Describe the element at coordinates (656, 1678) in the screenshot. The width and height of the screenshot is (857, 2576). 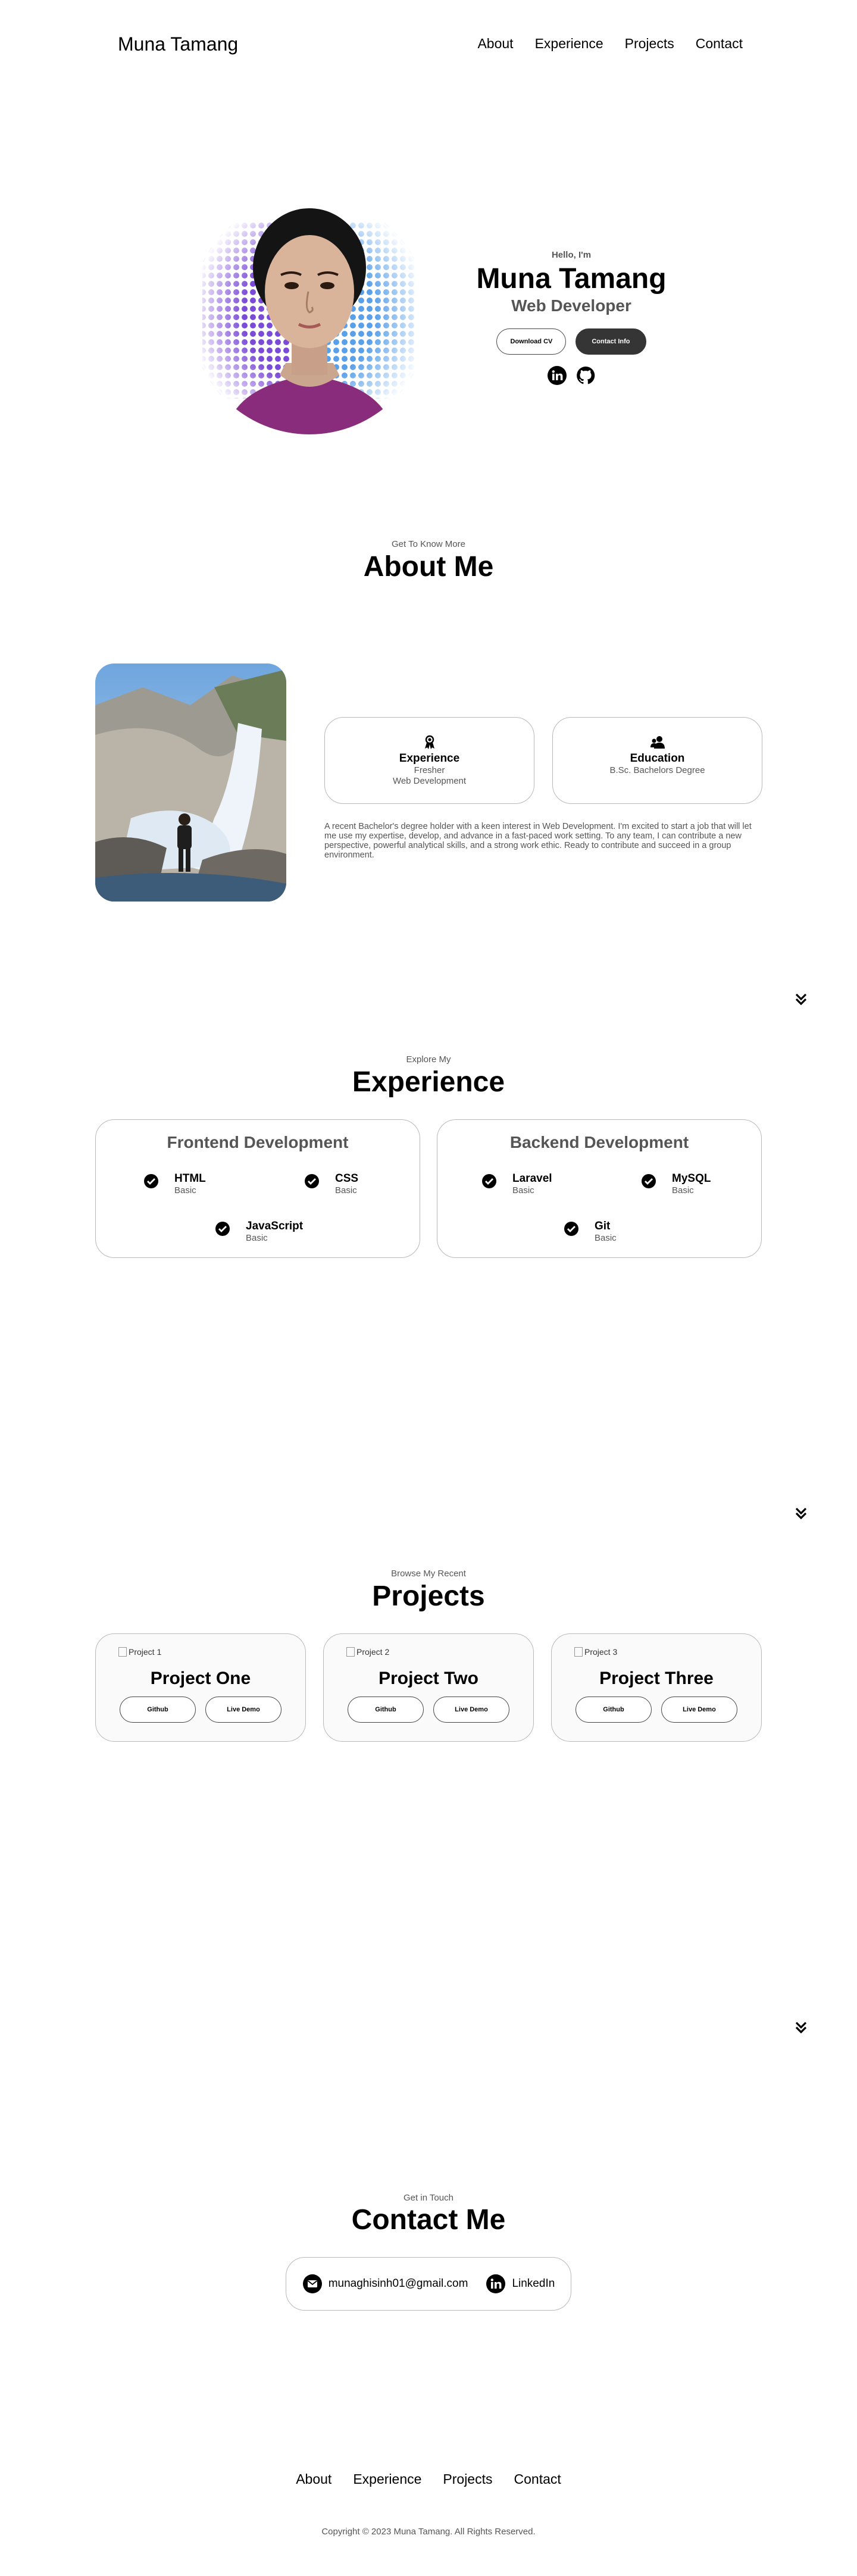
I see `project-title: Project Three` at that location.